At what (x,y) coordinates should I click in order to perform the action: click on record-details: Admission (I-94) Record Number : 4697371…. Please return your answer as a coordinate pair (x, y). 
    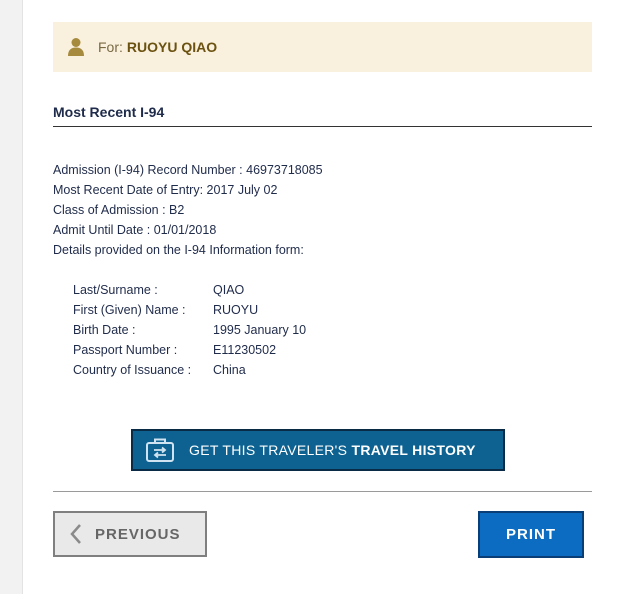
    Looking at the image, I should click on (188, 210).